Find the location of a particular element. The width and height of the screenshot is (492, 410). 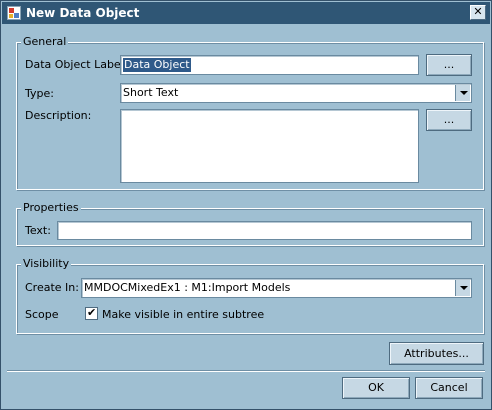

ok-button: OK is located at coordinates (376, 388).